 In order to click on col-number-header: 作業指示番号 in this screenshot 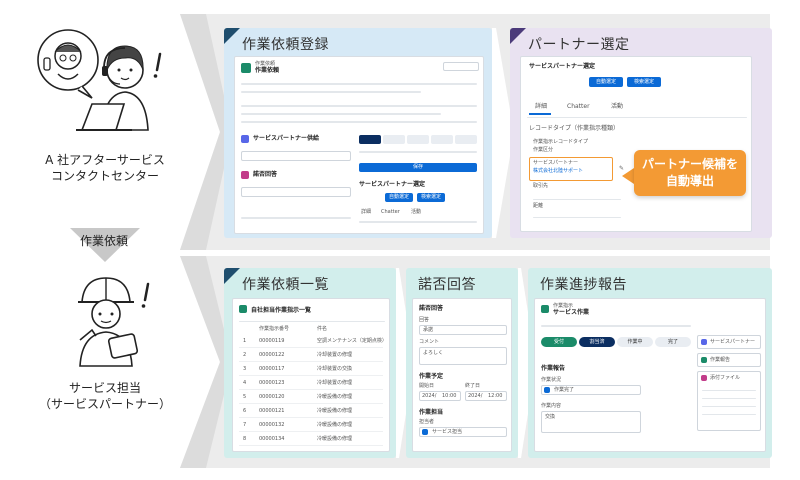, I will do `click(274, 329)`.